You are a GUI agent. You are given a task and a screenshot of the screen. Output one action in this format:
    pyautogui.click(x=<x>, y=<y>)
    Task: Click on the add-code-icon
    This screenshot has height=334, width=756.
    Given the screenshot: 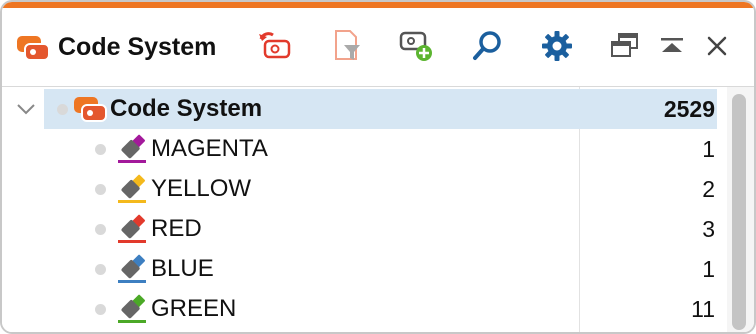 What is the action you would take?
    pyautogui.click(x=417, y=46)
    